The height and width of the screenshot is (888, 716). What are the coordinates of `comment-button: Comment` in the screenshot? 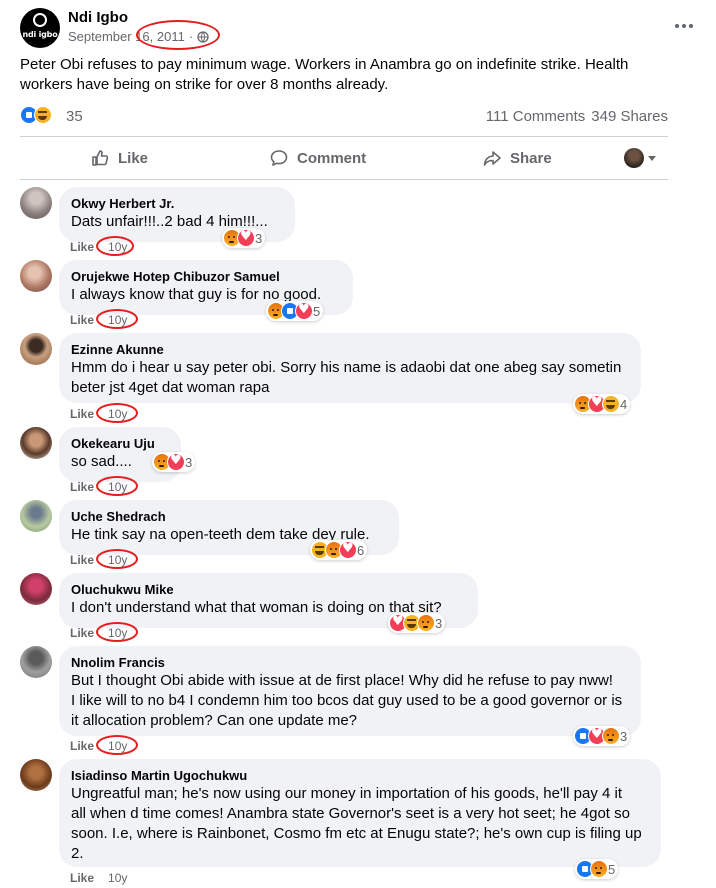 It's located at (317, 158).